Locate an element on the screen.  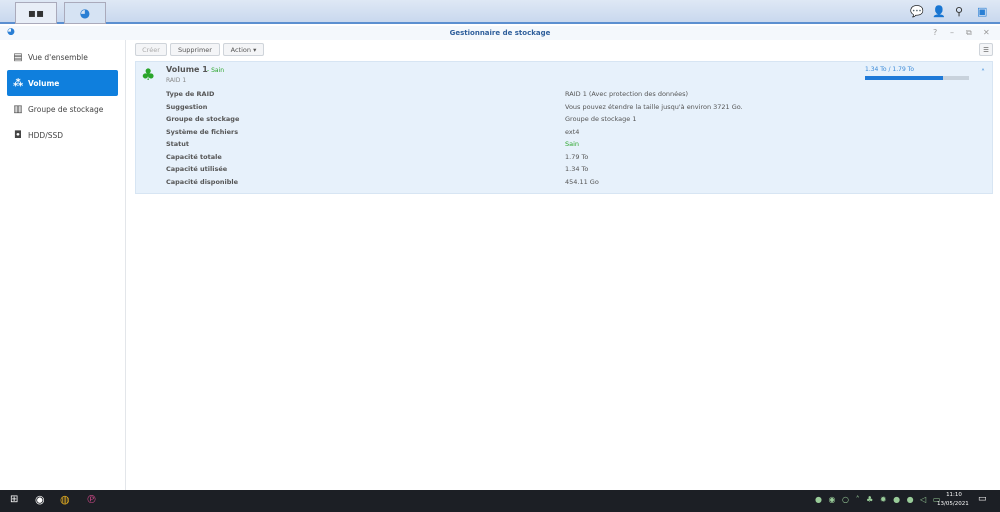
delete-button: Supprimer is located at coordinates (195, 49).